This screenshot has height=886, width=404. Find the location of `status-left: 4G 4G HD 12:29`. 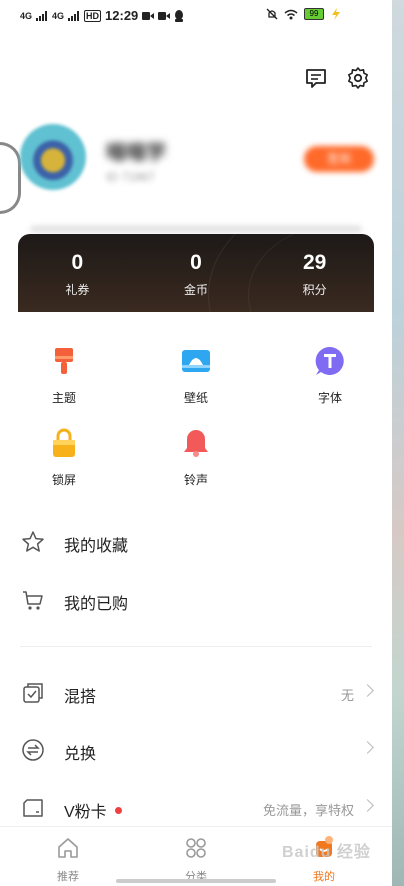

status-left: 4G 4G HD 12:29 is located at coordinates (102, 15).